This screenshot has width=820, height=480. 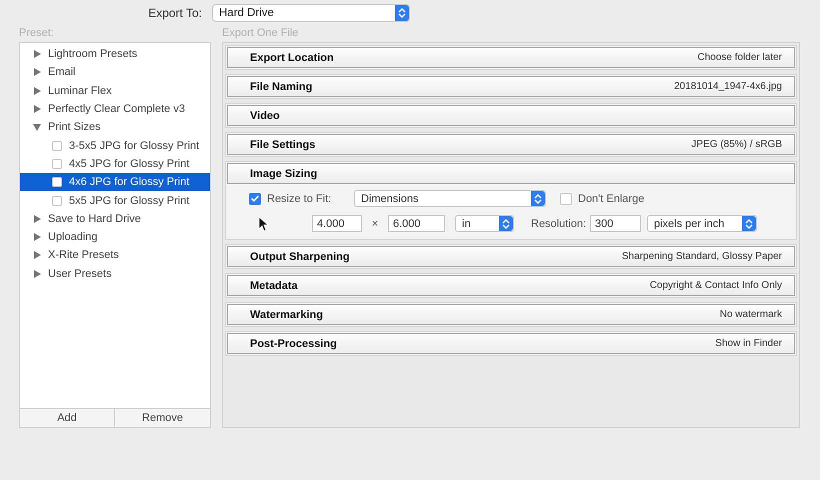 I want to click on preset-item: Lightroom Presets, so click(x=115, y=54).